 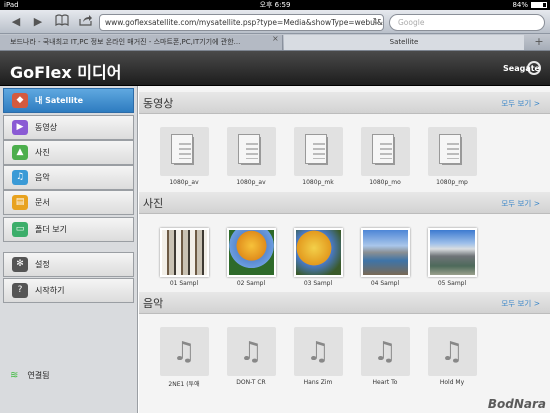 What do you see at coordinates (66, 72) in the screenshot?
I see `app-title: GoFlex 미디어` at bounding box center [66, 72].